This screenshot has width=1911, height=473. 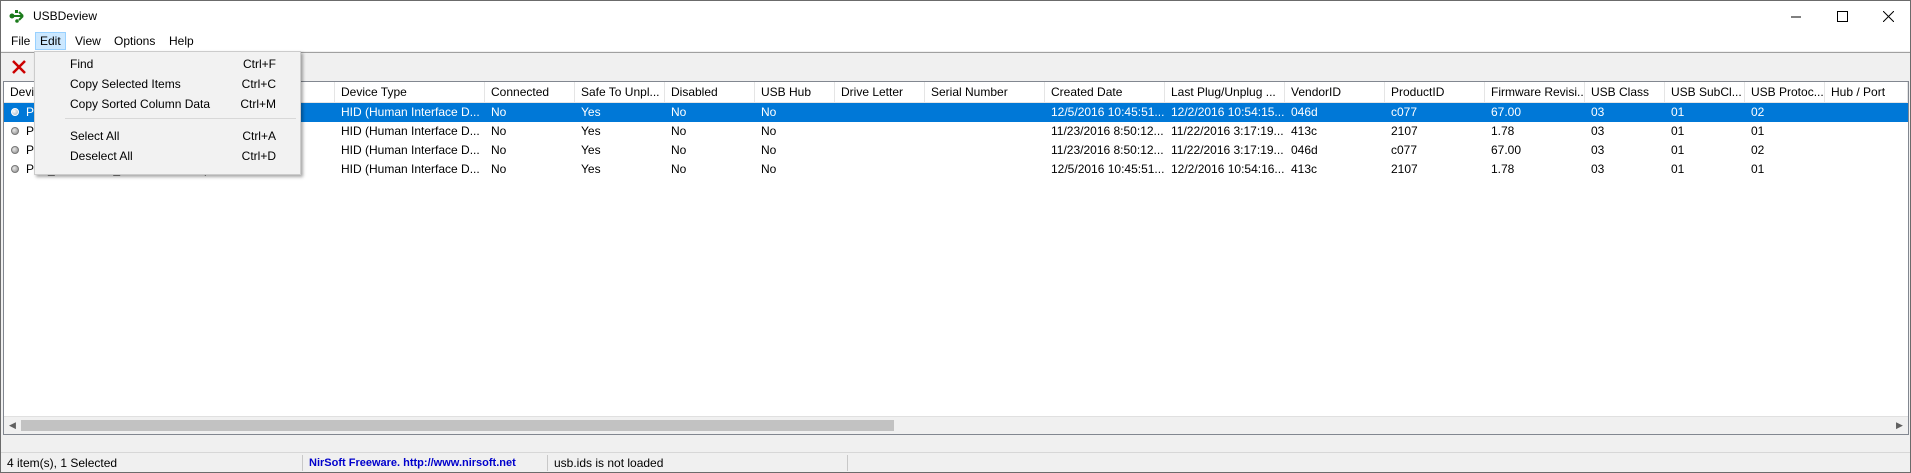 What do you see at coordinates (955, 41) in the screenshot?
I see `menu-bar: File Edit View Options Help` at bounding box center [955, 41].